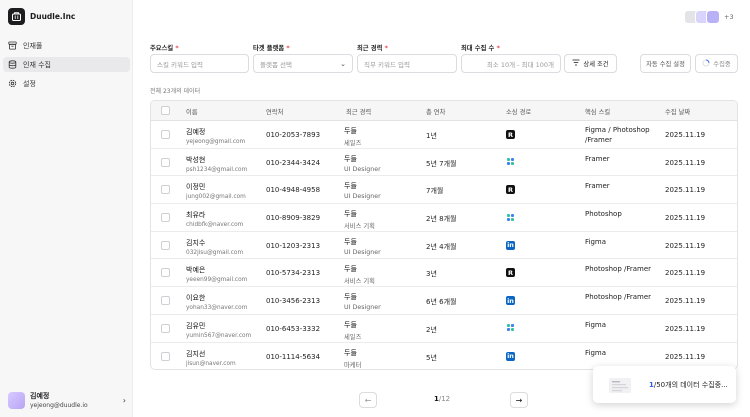  I want to click on sidebar-item-label: 설정, so click(29, 83).